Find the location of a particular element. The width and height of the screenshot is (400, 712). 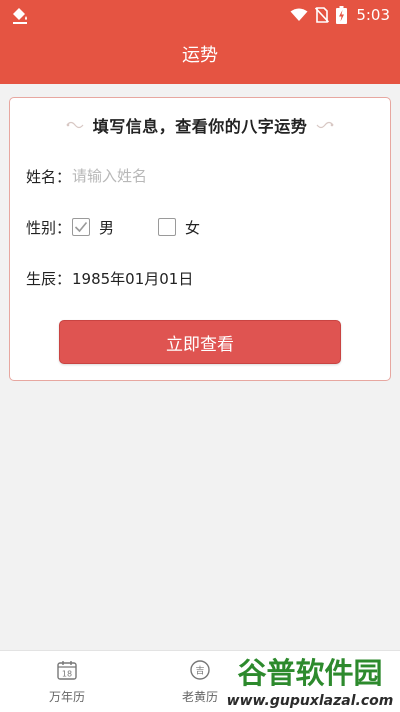

svg-text: 18 is located at coordinates (67, 674).